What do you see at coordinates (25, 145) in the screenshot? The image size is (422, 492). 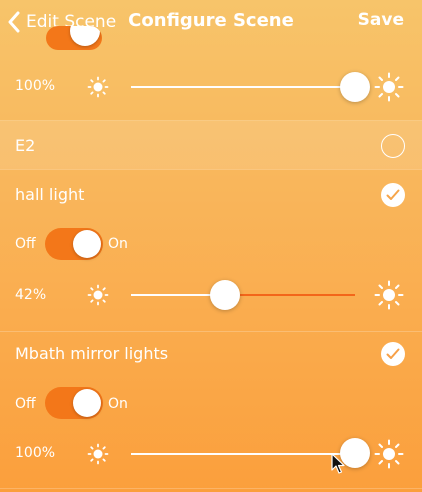 I see `device-name: E2` at bounding box center [25, 145].